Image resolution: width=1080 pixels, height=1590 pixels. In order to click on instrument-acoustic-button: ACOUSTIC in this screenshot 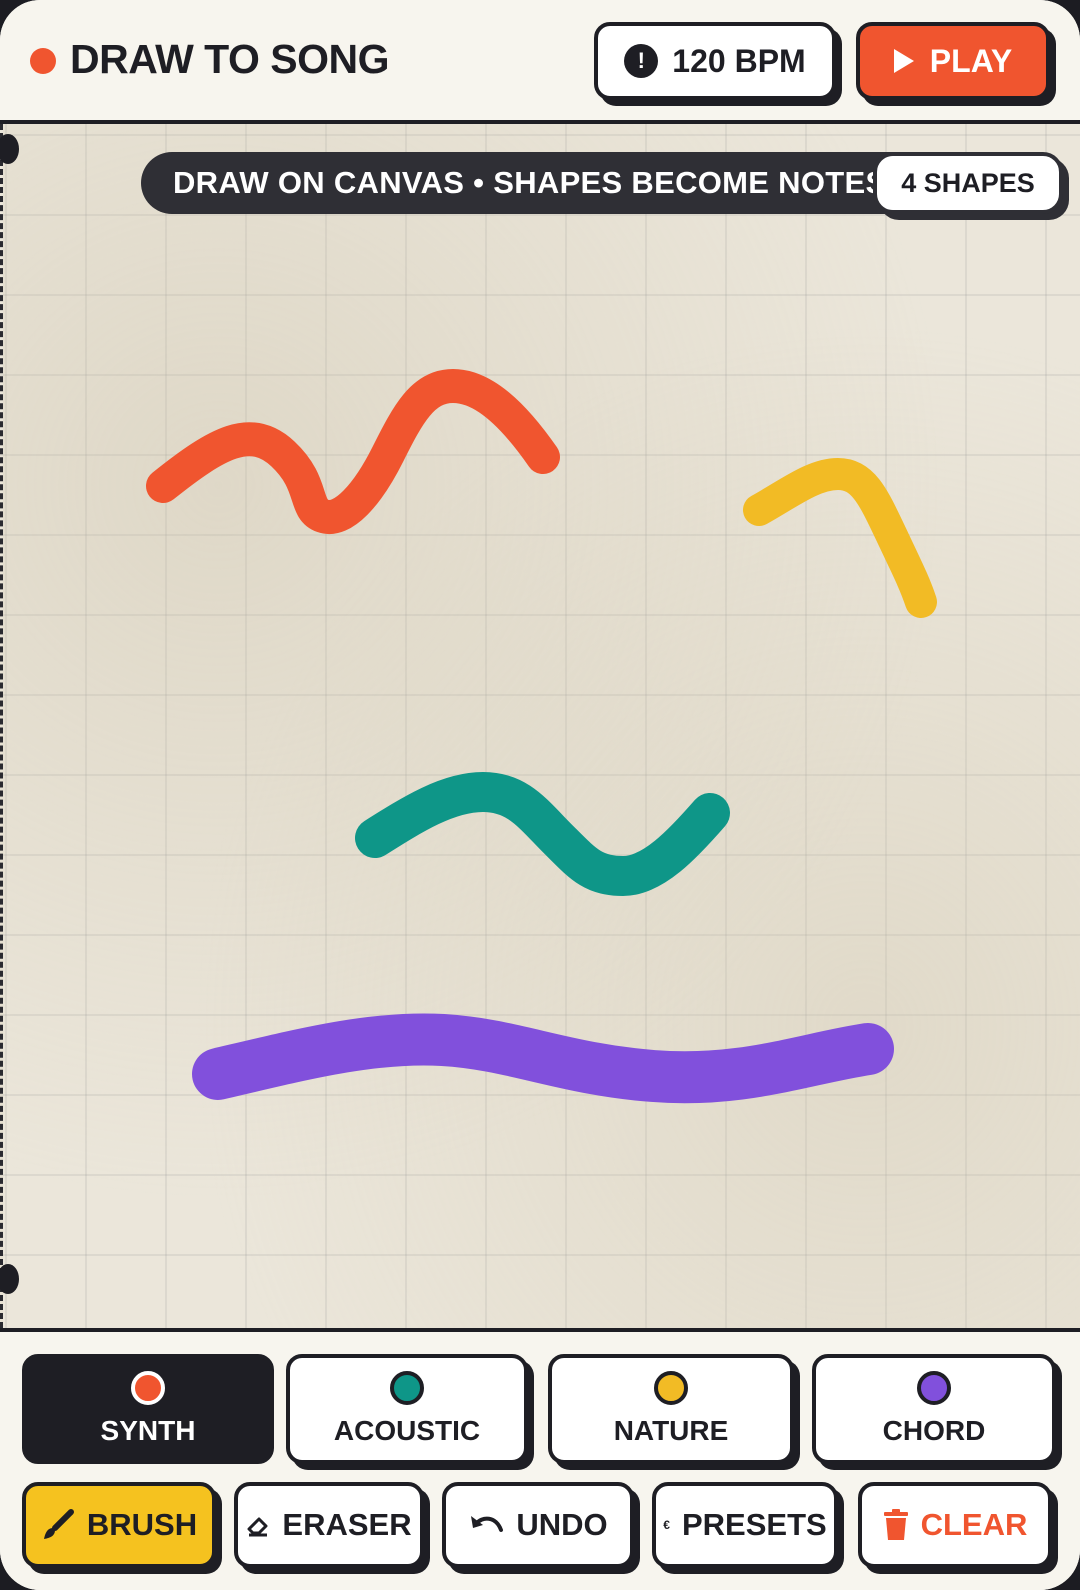, I will do `click(407, 1409)`.